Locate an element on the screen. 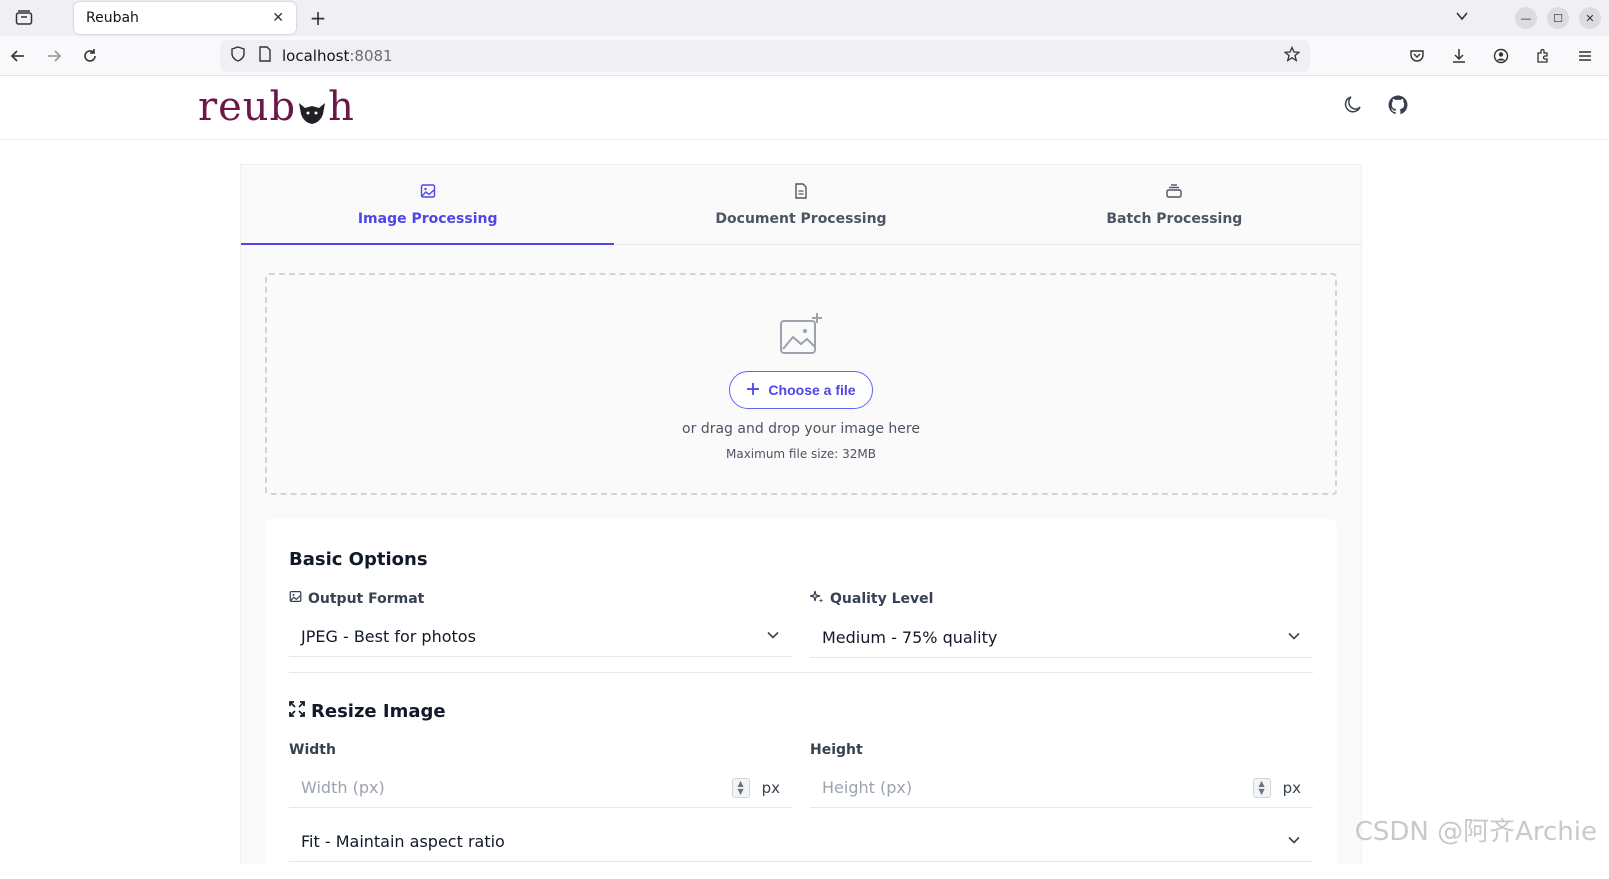 Image resolution: width=1609 pixels, height=879 pixels. github-icon is located at coordinates (1398, 107).